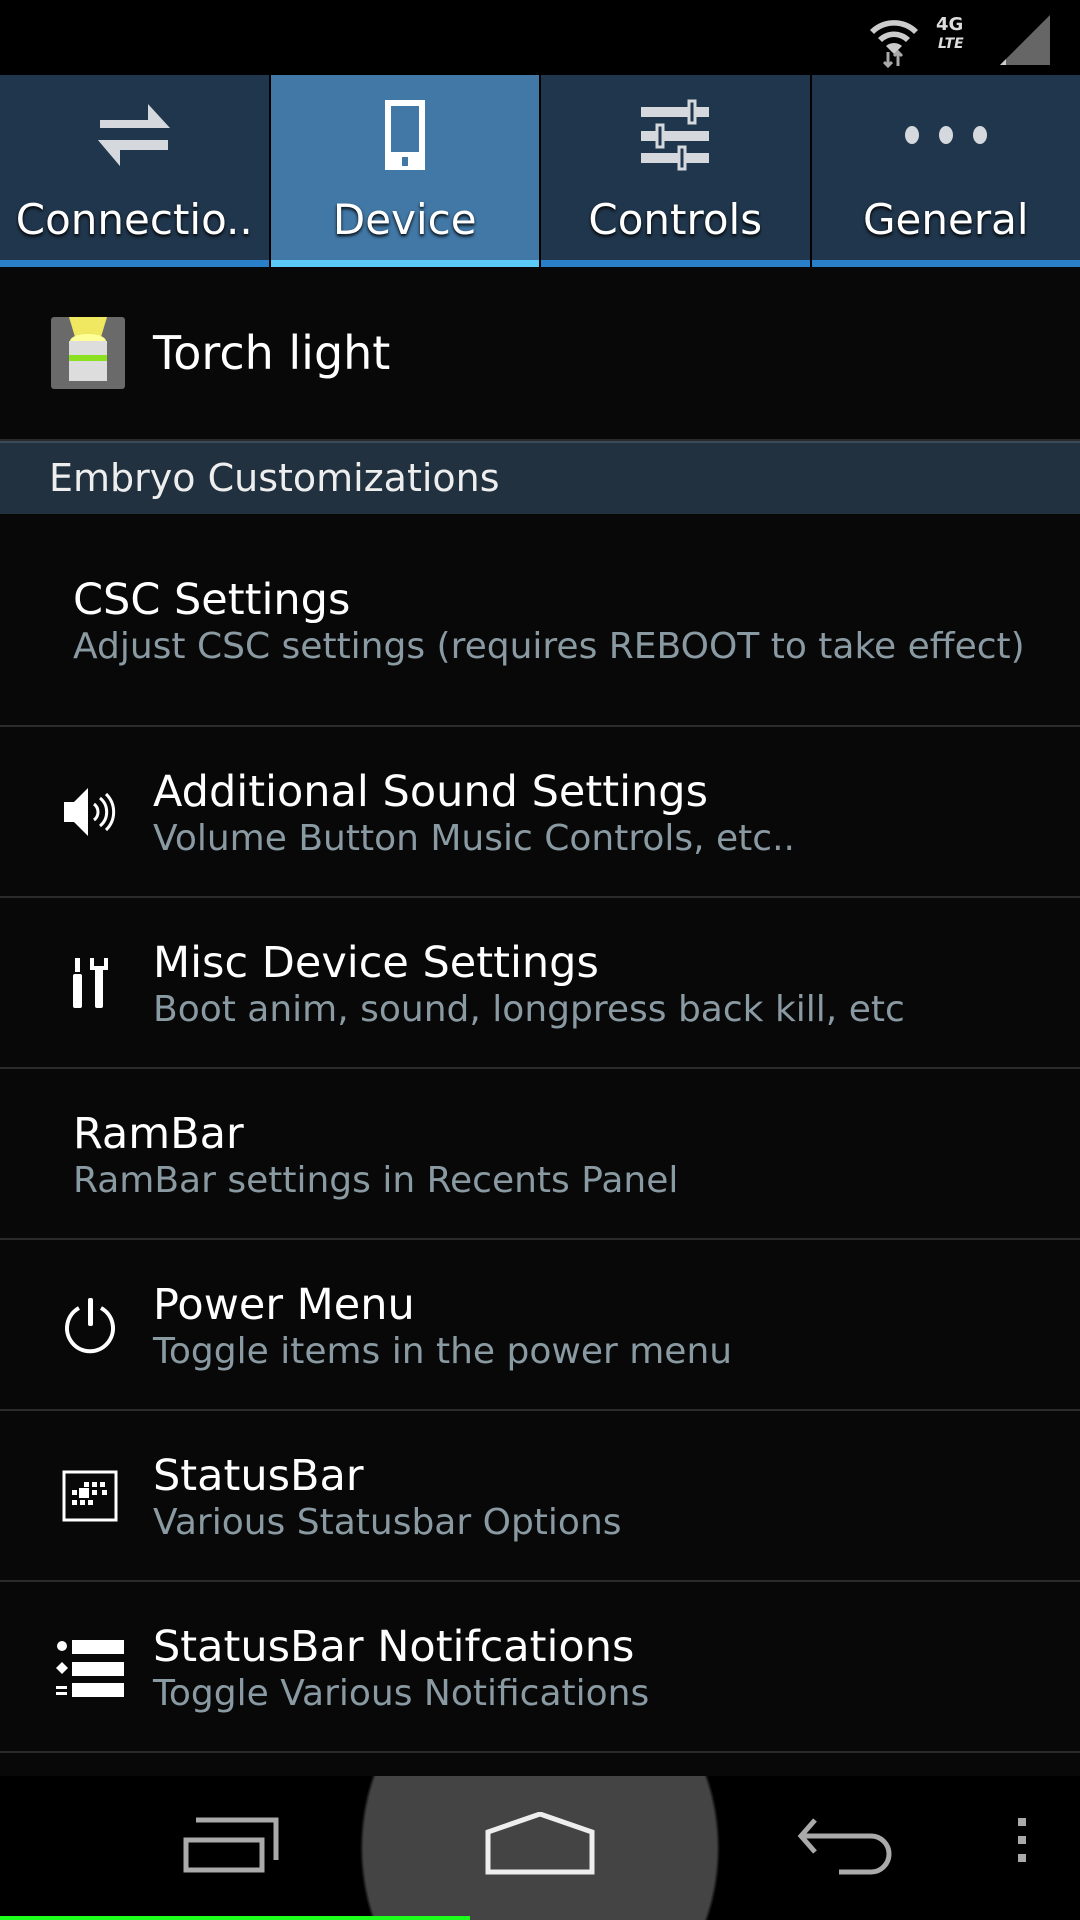 This screenshot has width=1080, height=1920. Describe the element at coordinates (949, 24) in the screenshot. I see `svg-text: 4G` at that location.